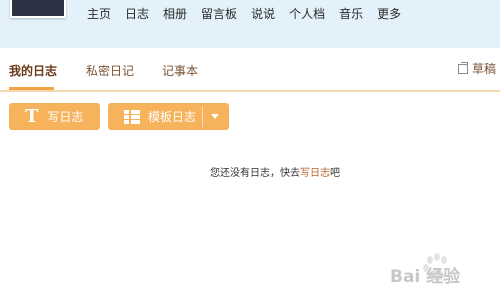 Image resolution: width=500 pixels, height=302 pixels. I want to click on main-nav: 主页 日志 相册 留言板 说说 个人档 音乐 更多, so click(244, 14).